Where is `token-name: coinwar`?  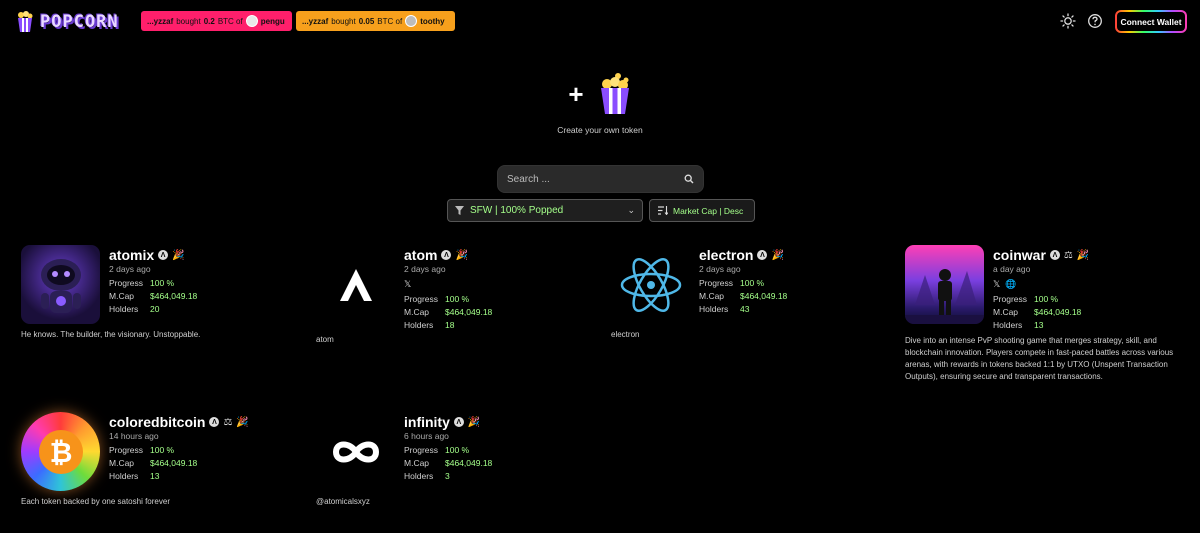
token-name: coinwar is located at coordinates (1019, 255).